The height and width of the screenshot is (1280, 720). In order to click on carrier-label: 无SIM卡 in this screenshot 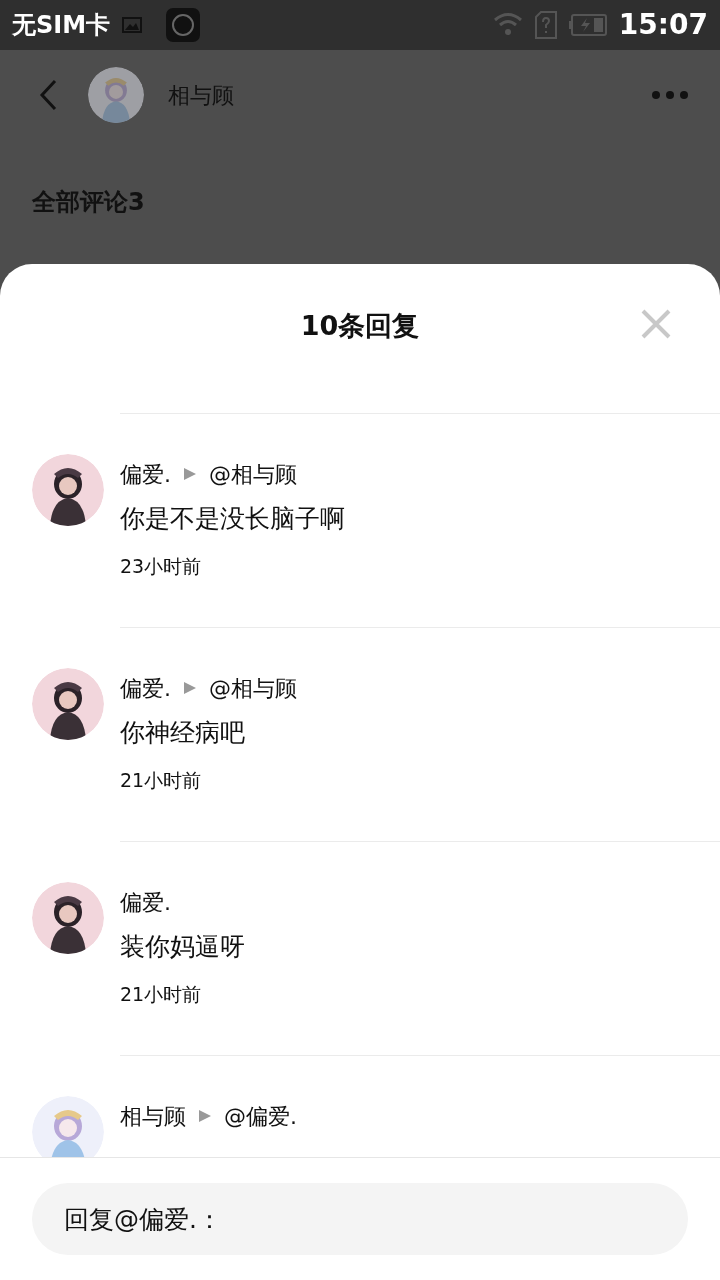, I will do `click(61, 25)`.